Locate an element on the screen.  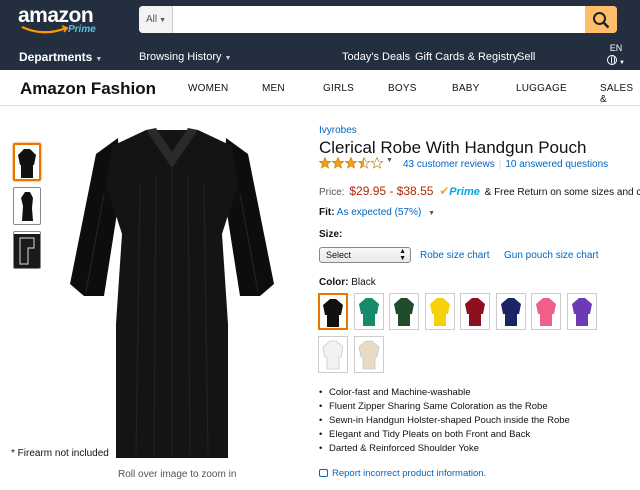
sell-link: Sell is located at coordinates (526, 57).